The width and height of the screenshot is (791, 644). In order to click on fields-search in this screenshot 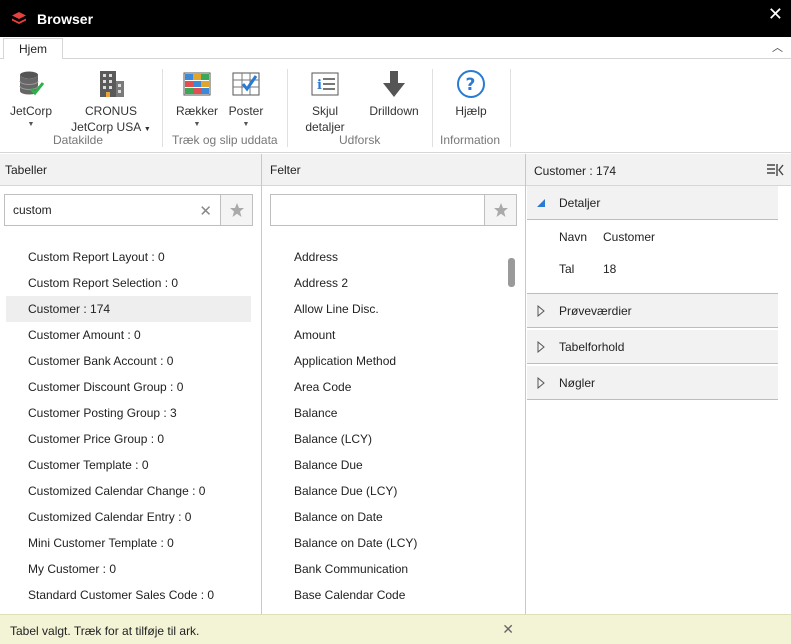, I will do `click(393, 210)`.